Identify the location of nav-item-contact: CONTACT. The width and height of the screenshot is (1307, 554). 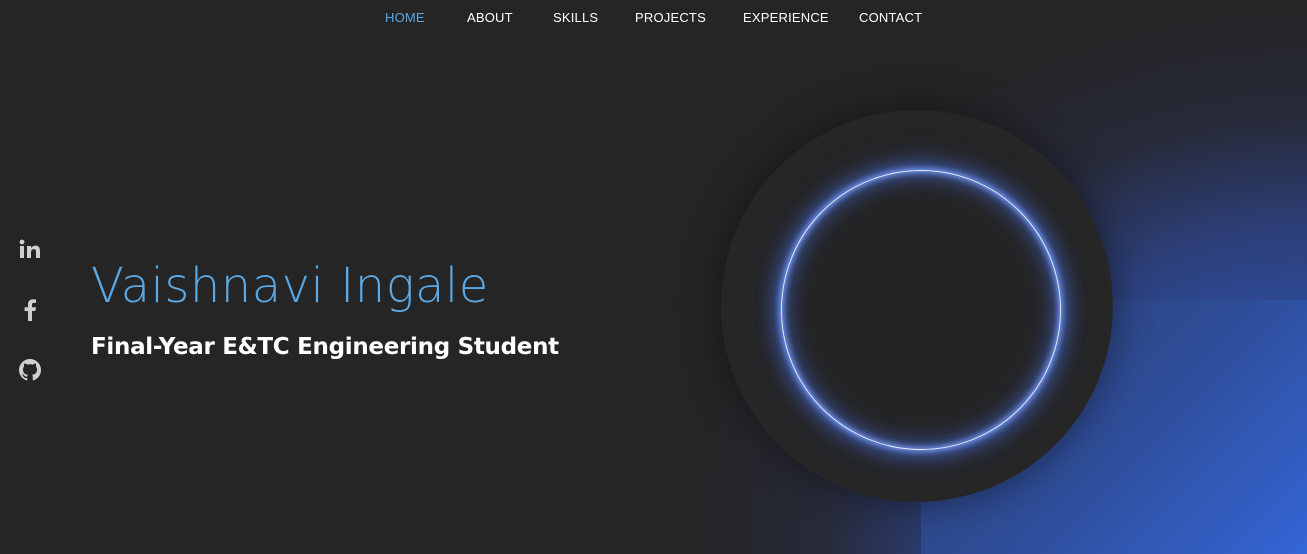
(890, 17).